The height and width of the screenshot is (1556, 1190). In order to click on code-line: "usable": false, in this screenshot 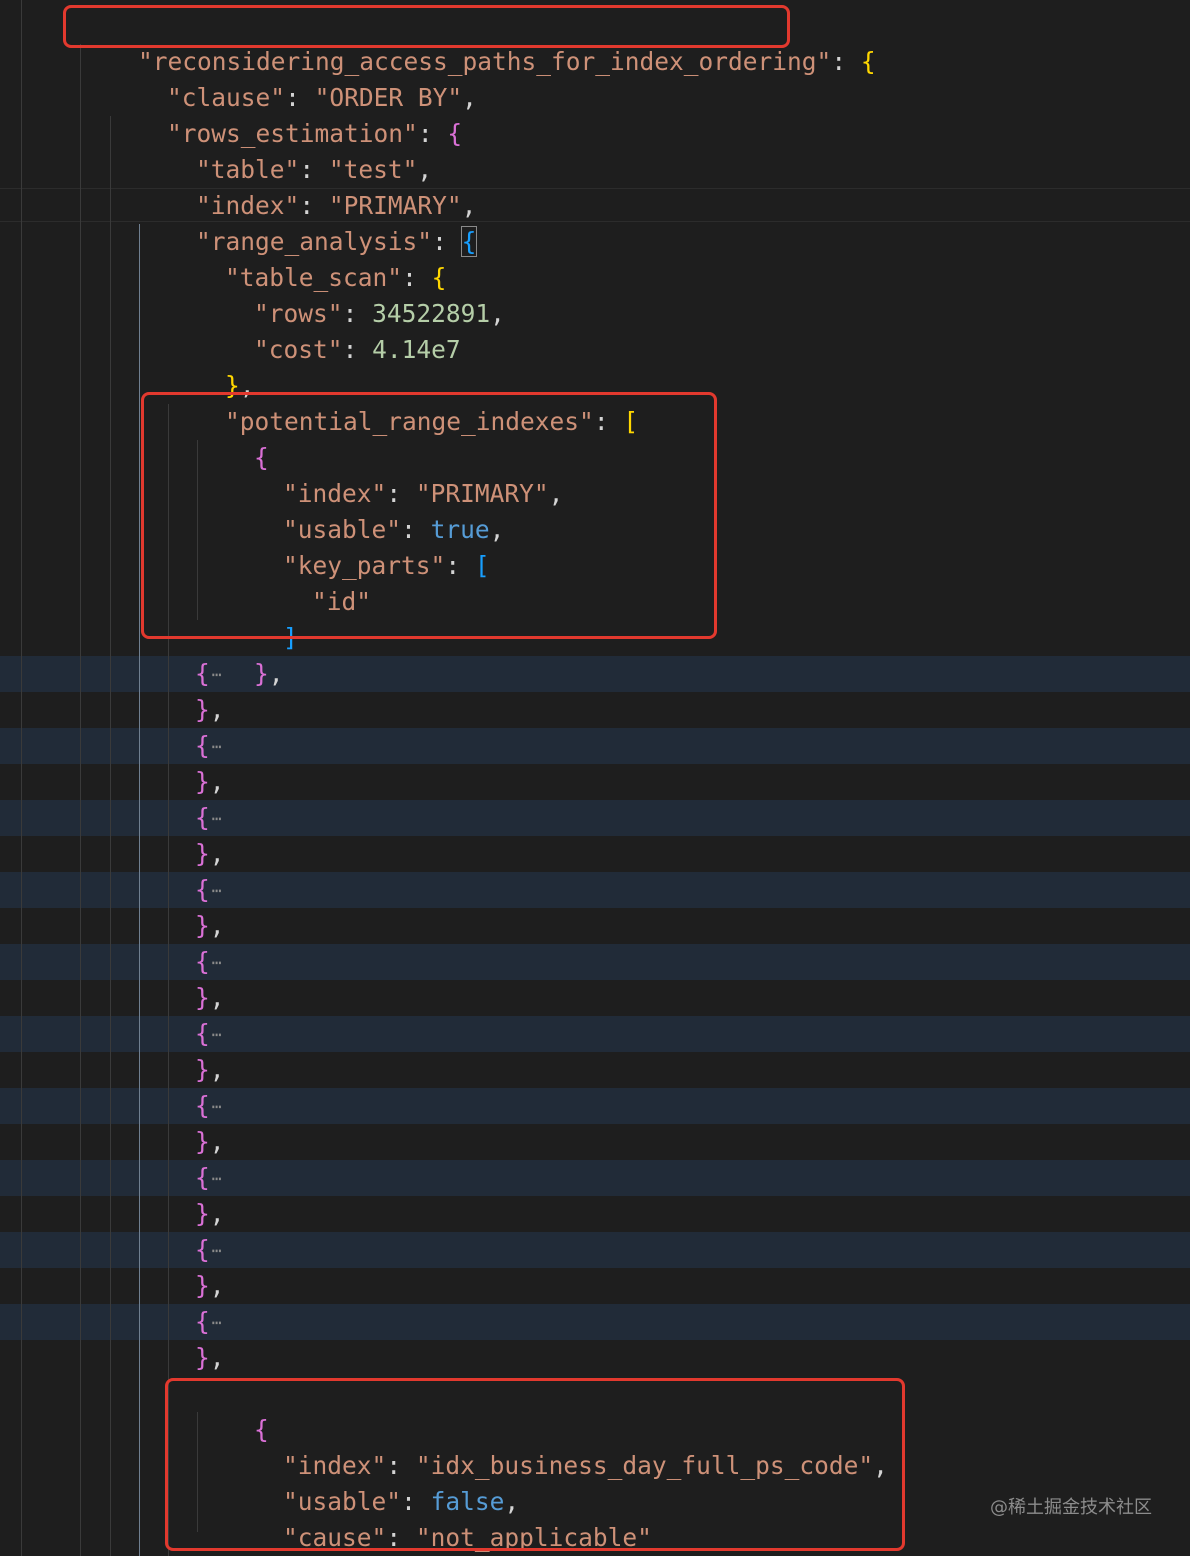, I will do `click(371, 1482)`.